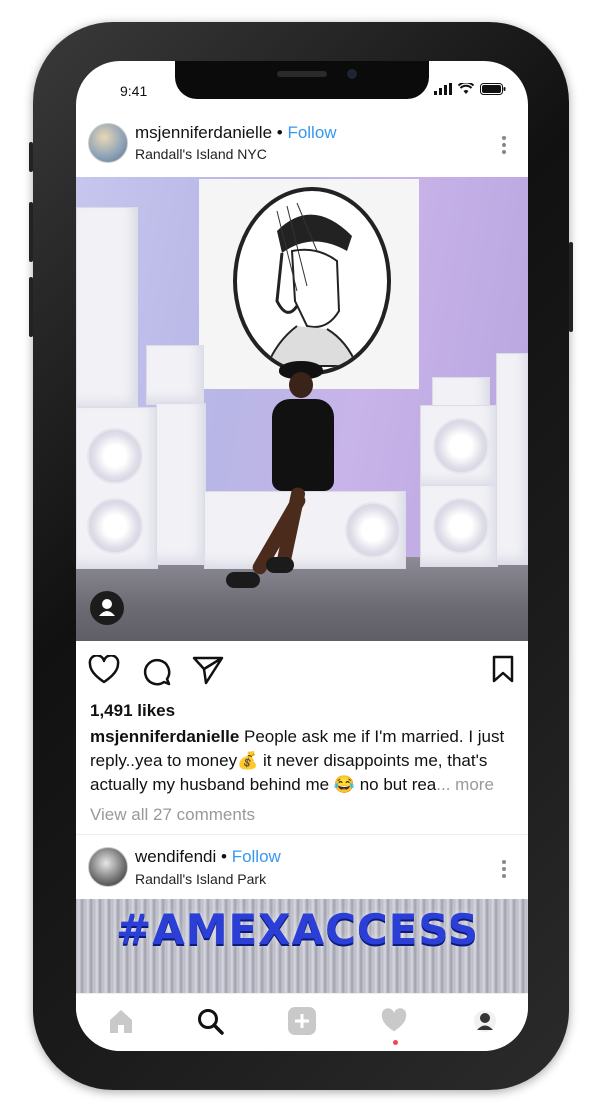 The image size is (600, 1111). What do you see at coordinates (303, 445) in the screenshot?
I see `photo-person-body` at bounding box center [303, 445].